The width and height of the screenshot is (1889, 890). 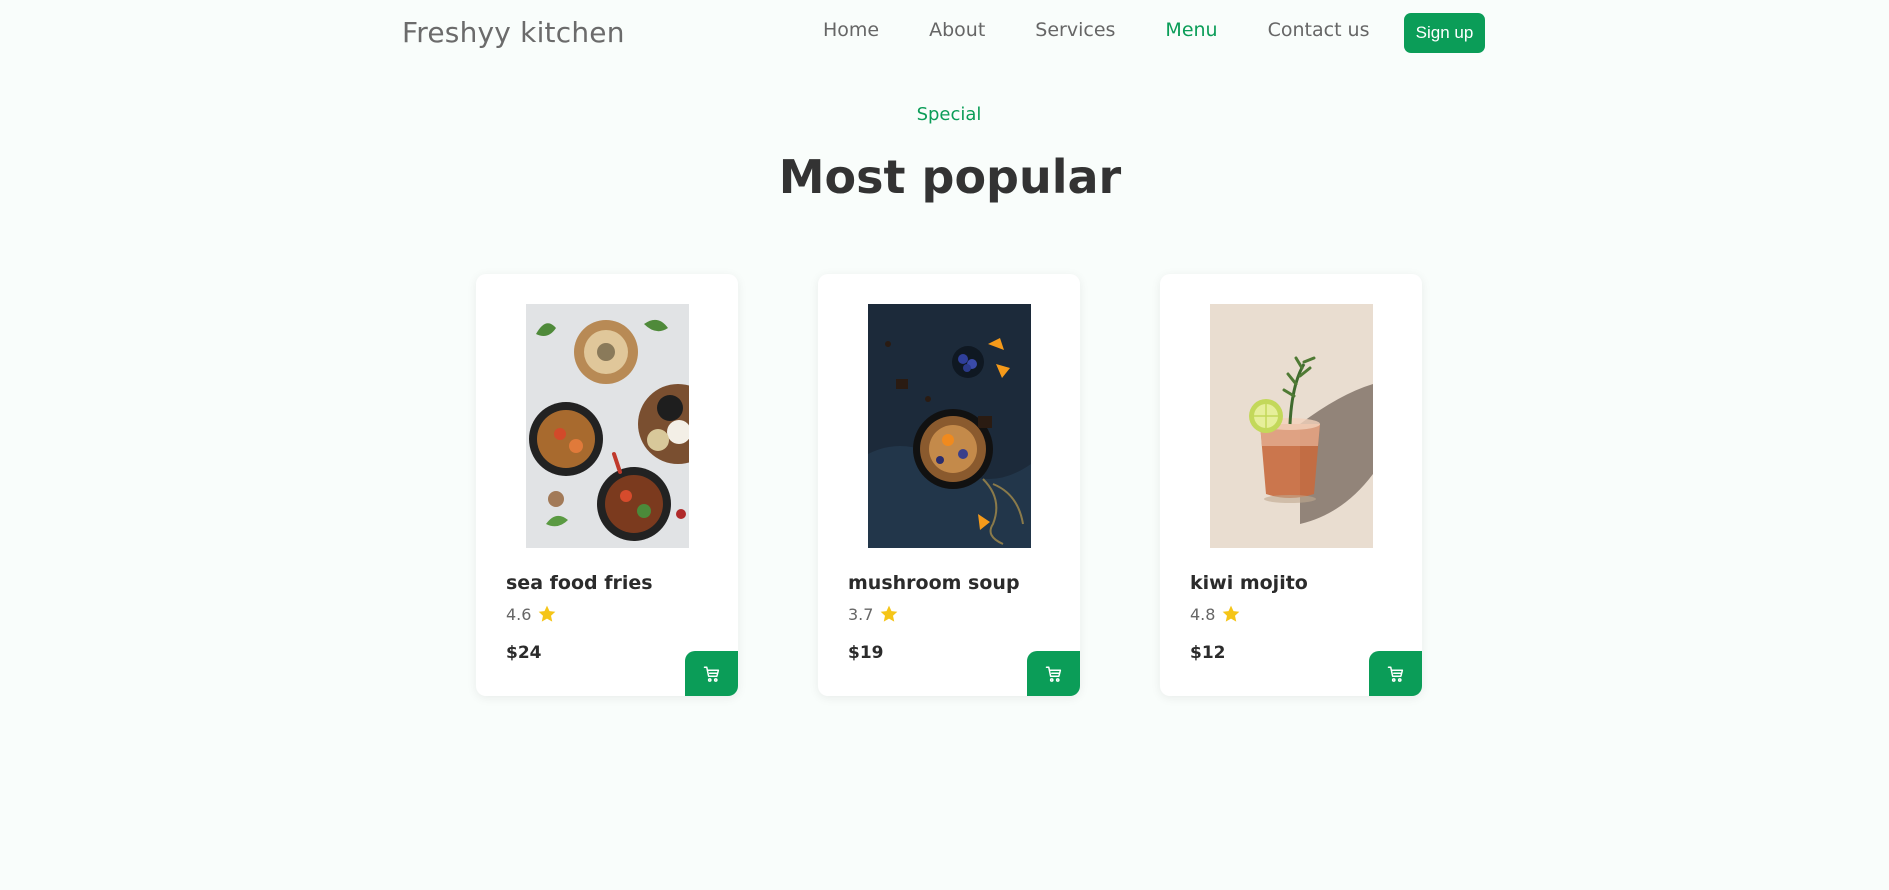 I want to click on nav-link-contact: Contact us, so click(x=1319, y=30).